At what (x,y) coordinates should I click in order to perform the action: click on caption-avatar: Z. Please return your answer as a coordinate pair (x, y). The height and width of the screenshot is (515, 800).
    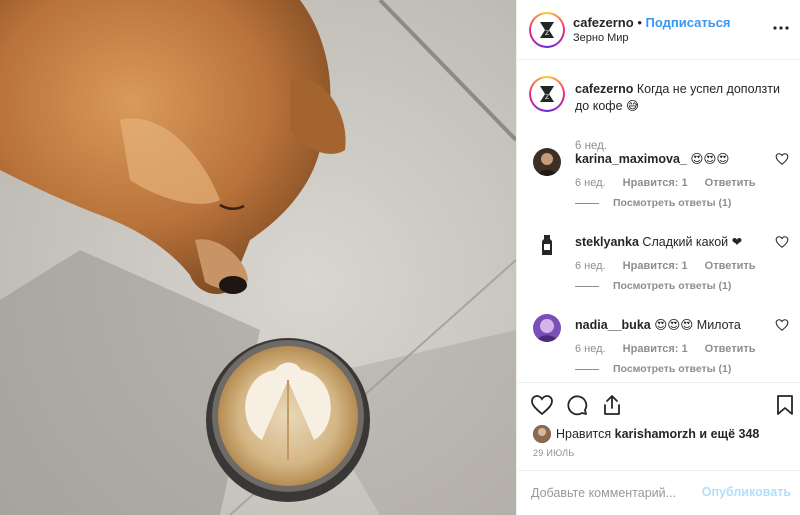
    Looking at the image, I should click on (547, 94).